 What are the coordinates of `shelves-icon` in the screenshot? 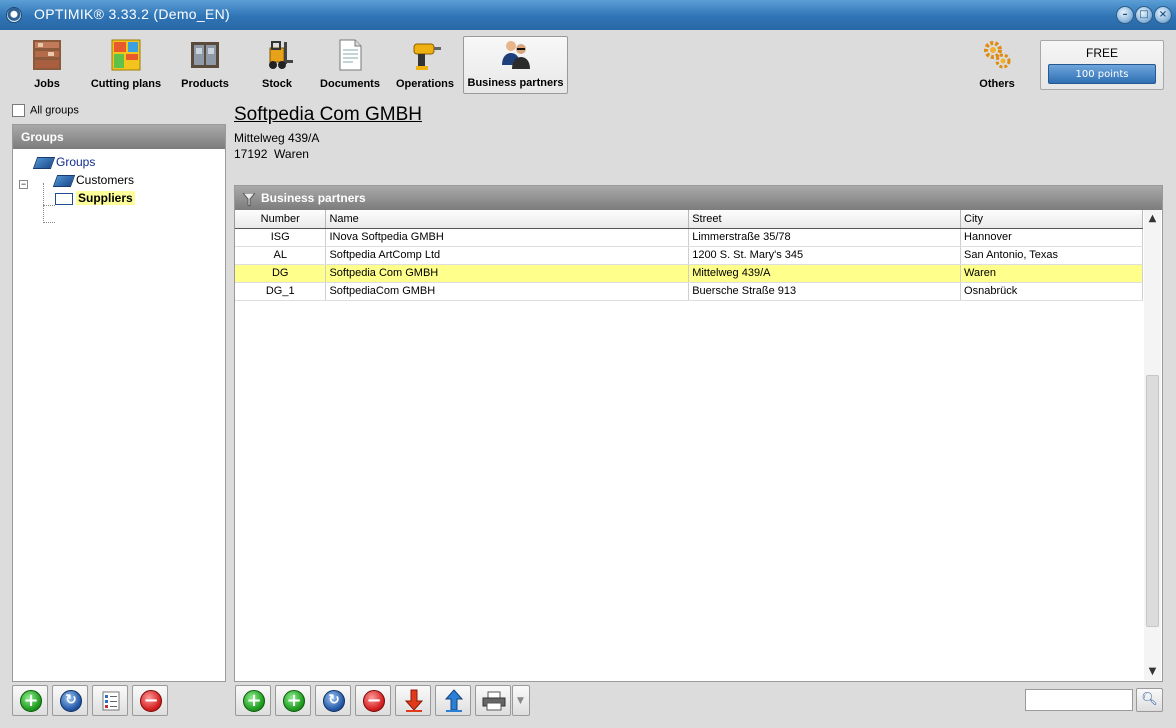 It's located at (47, 55).